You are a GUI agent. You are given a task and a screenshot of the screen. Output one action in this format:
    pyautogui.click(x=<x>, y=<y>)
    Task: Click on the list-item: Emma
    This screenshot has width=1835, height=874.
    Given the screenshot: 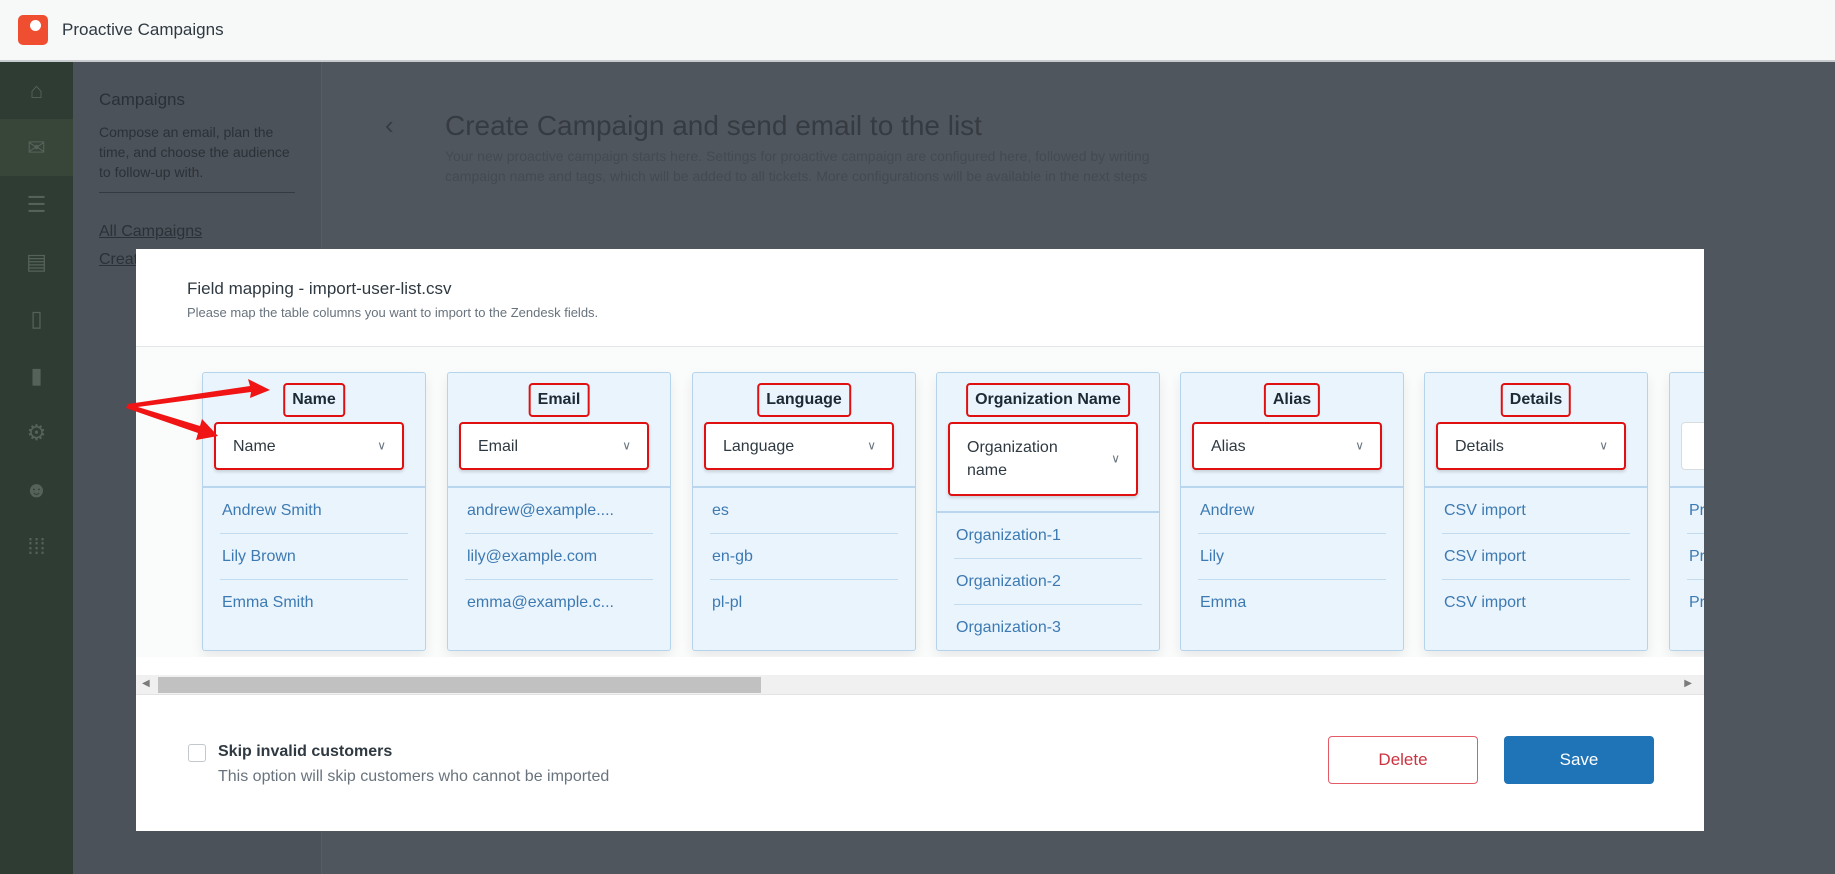 What is the action you would take?
    pyautogui.click(x=1223, y=602)
    